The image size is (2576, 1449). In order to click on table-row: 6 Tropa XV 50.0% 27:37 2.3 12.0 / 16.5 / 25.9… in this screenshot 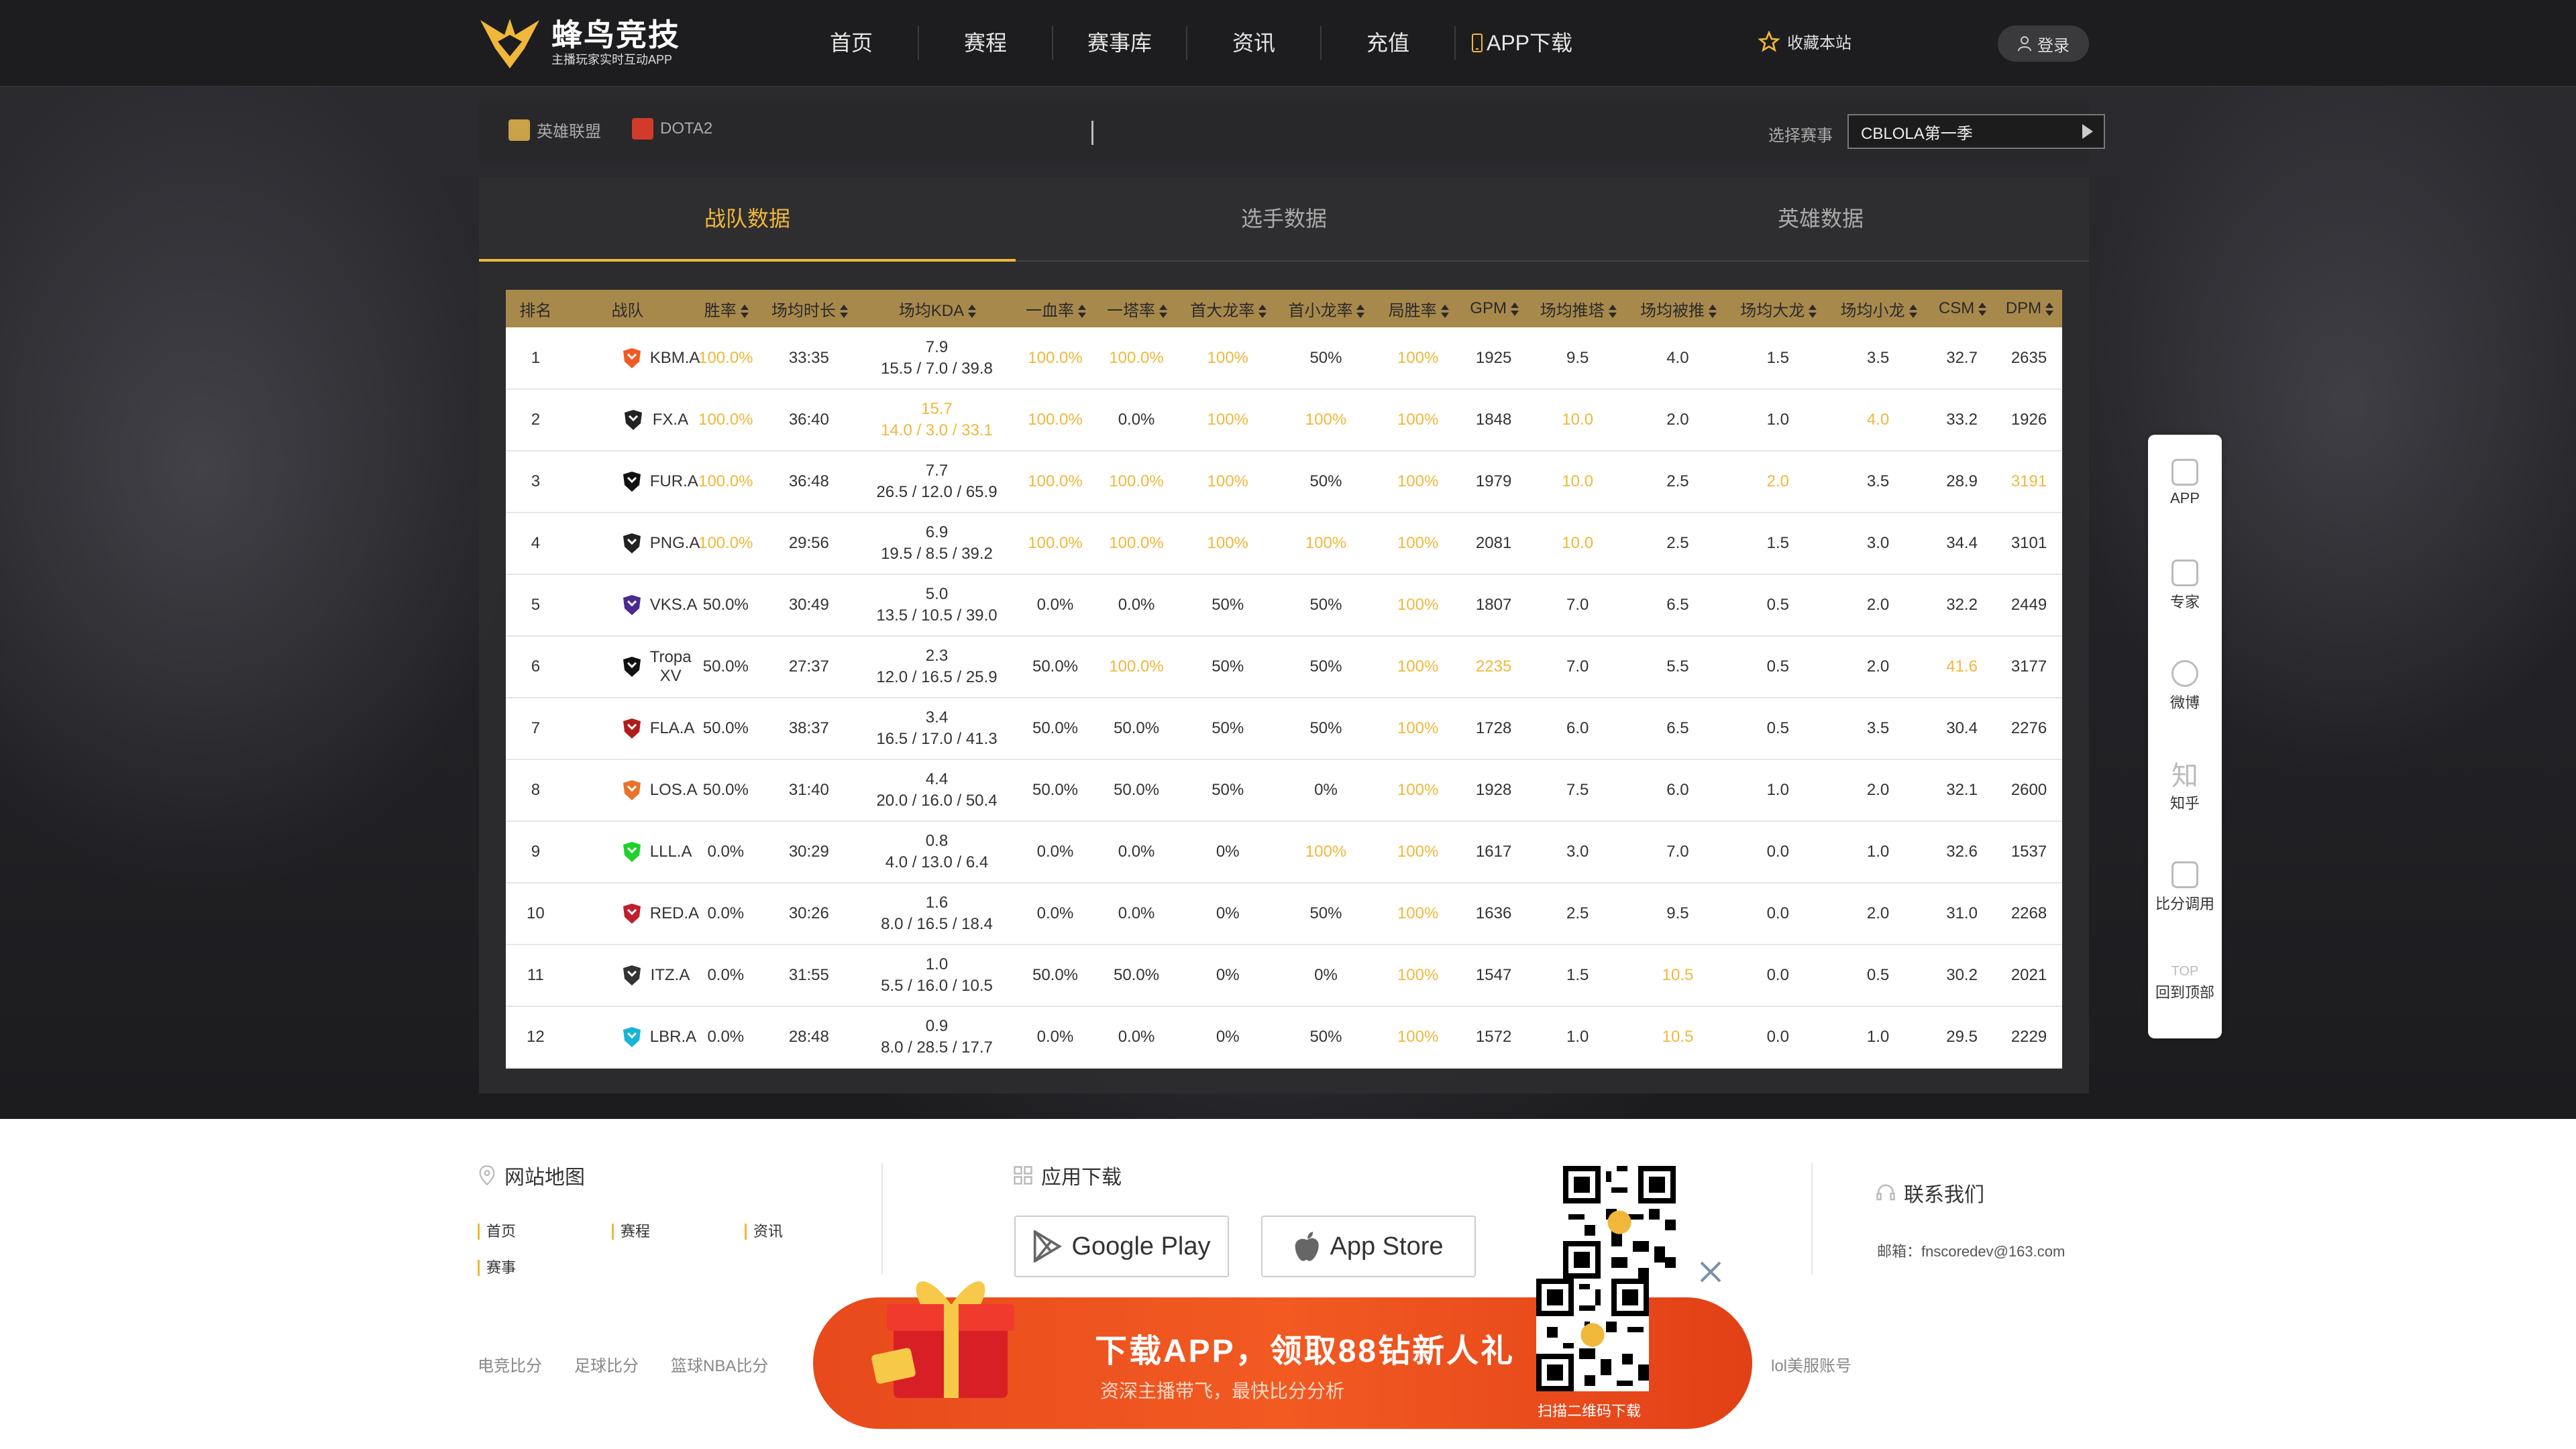, I will do `click(1284, 667)`.